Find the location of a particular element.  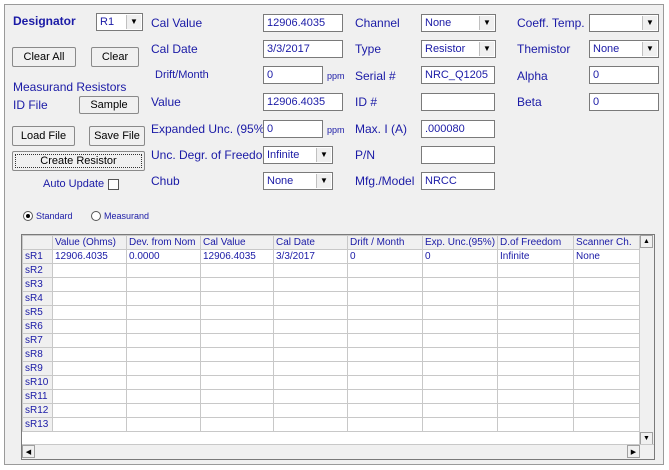

row-header: sR11 is located at coordinates (37, 396).